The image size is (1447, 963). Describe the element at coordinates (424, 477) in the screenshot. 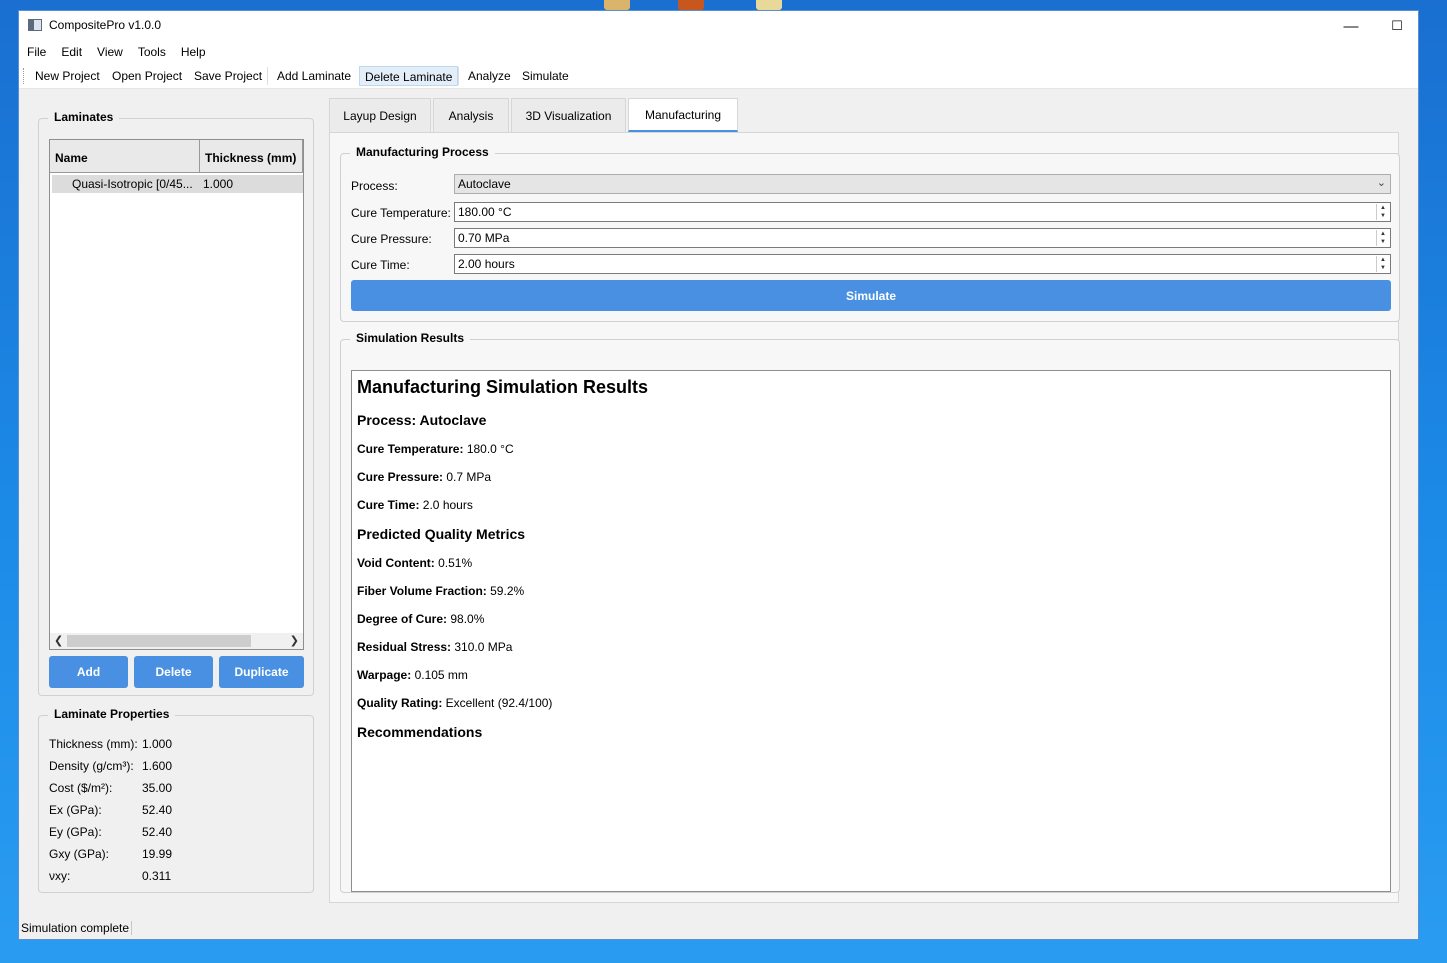

I see `result-cure-pressure: Cure Pressure: 0.7 MPa` at that location.